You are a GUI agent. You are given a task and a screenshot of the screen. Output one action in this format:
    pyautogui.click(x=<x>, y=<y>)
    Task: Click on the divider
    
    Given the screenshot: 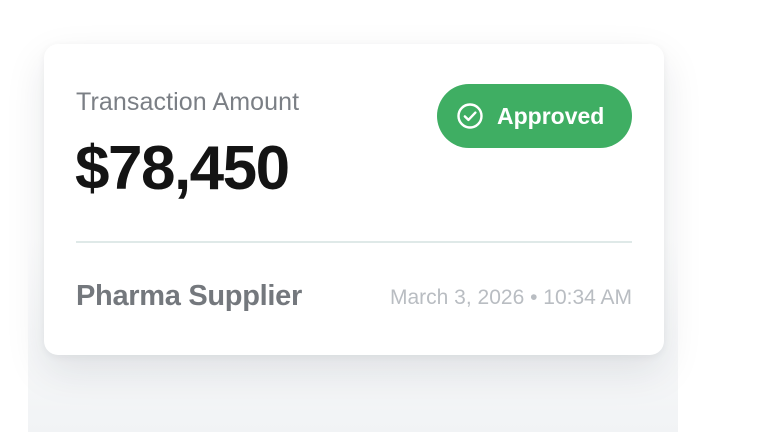 What is the action you would take?
    pyautogui.click(x=354, y=242)
    